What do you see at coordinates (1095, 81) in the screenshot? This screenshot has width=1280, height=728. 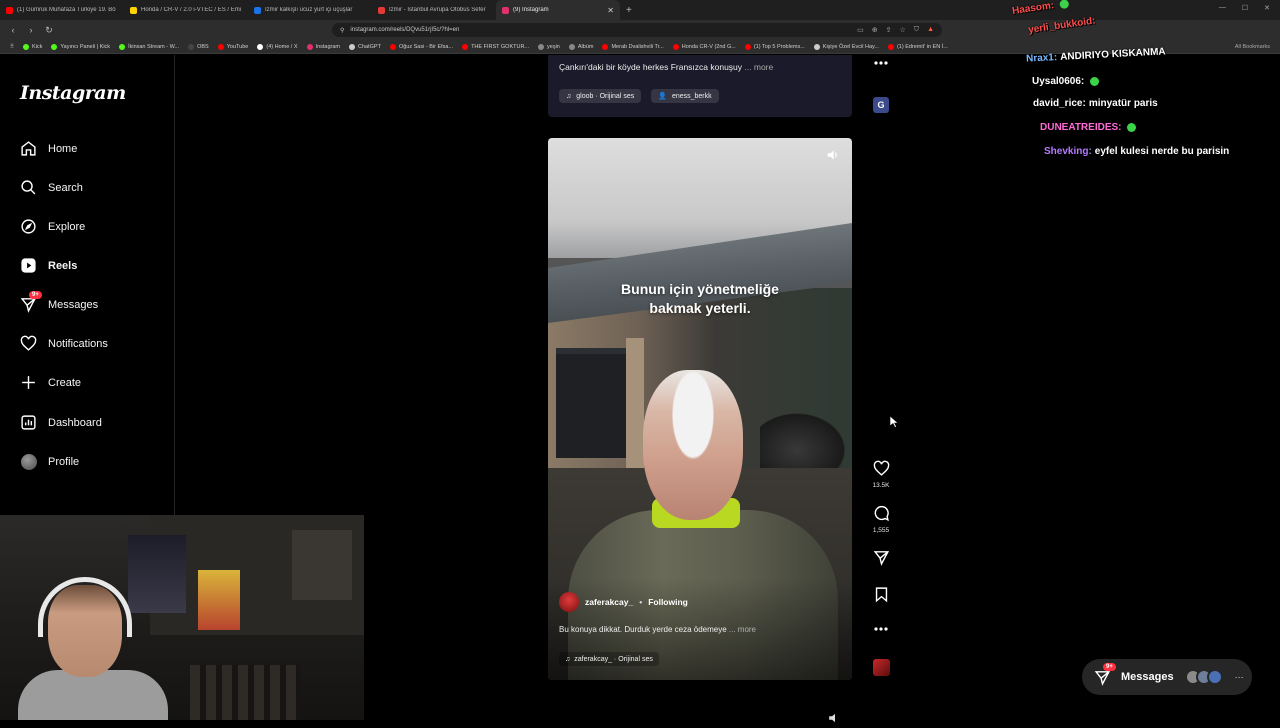 I see `emote-icon` at bounding box center [1095, 81].